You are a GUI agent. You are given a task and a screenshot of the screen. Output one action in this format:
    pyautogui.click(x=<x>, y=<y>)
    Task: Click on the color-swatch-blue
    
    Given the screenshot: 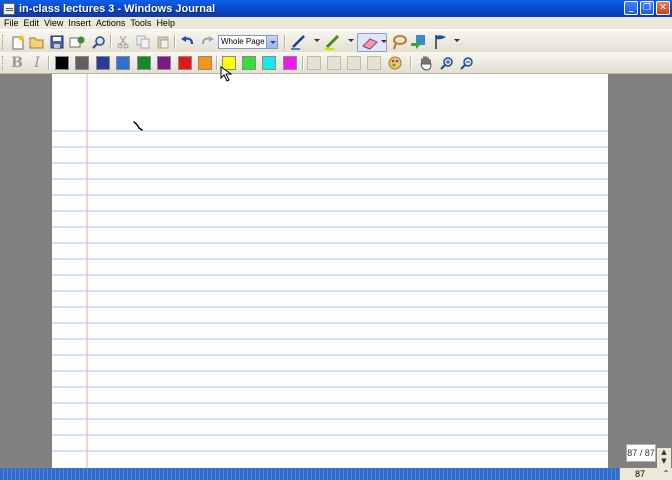 What is the action you would take?
    pyautogui.click(x=123, y=63)
    